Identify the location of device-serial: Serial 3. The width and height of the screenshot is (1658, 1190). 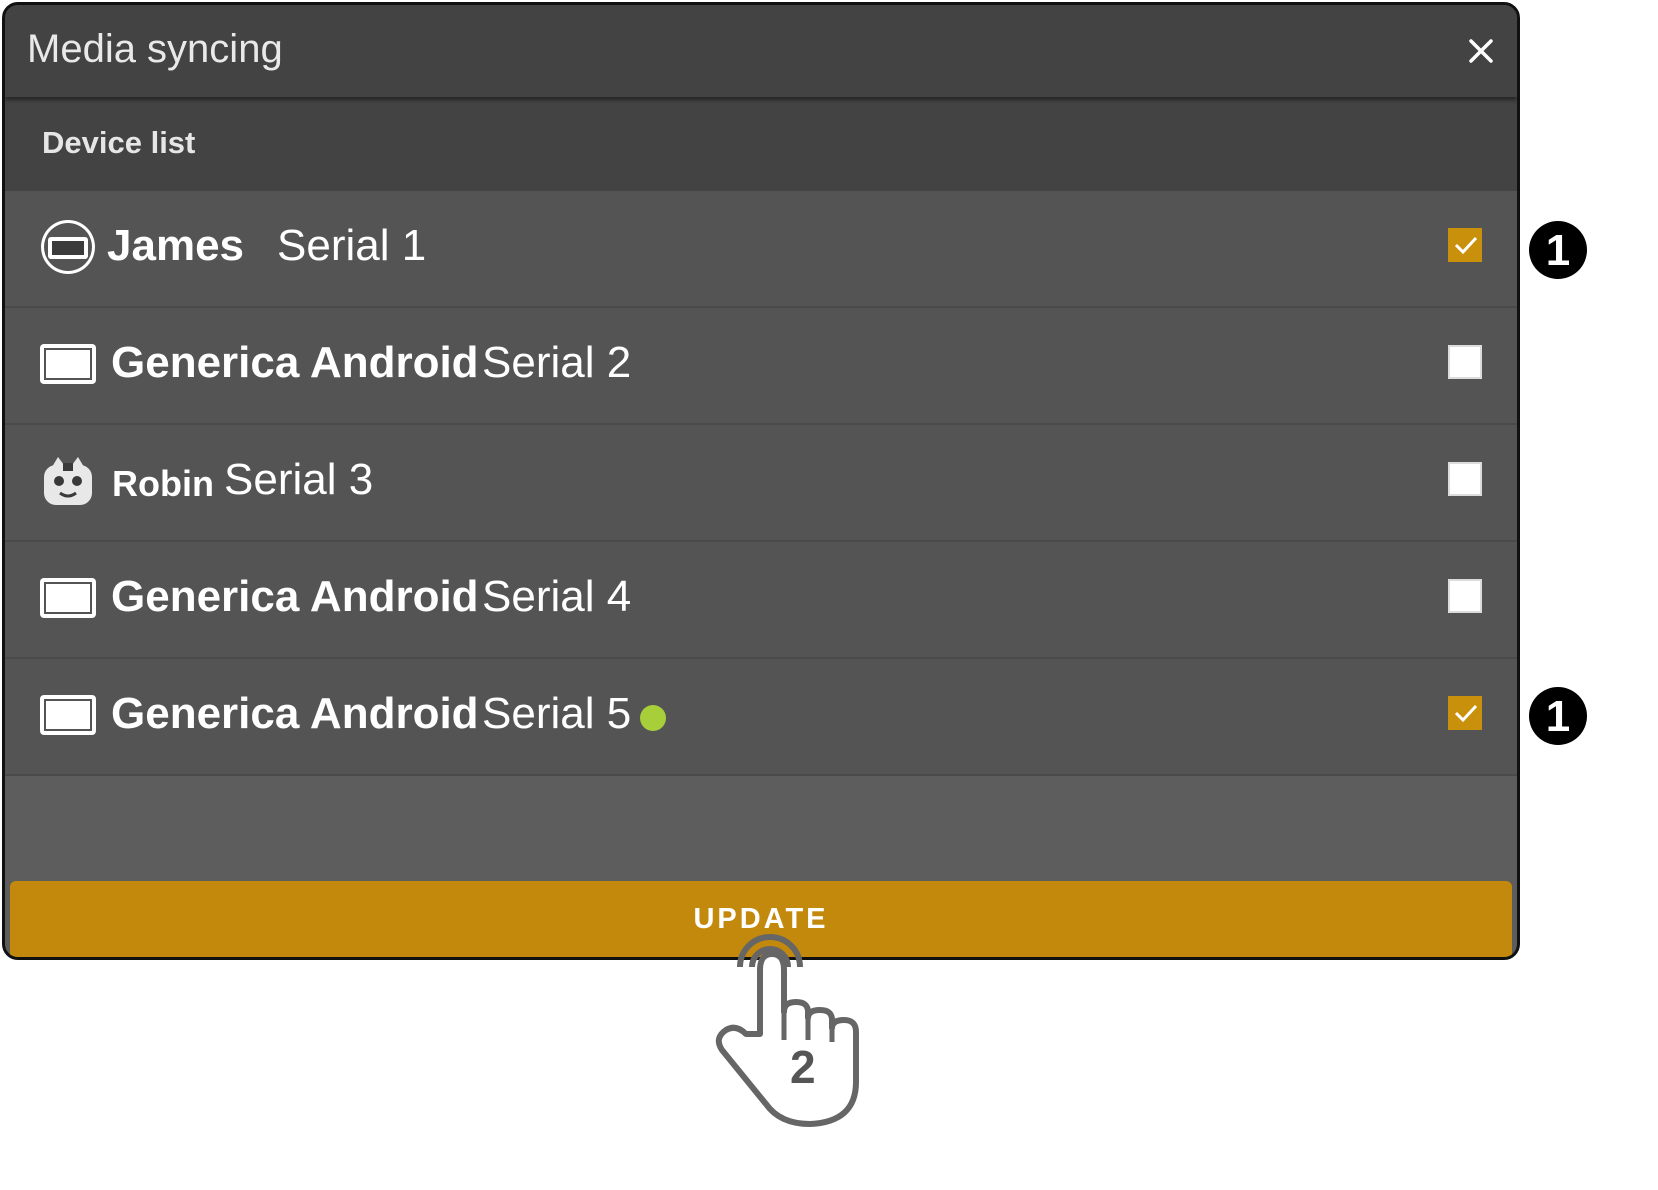
(299, 479).